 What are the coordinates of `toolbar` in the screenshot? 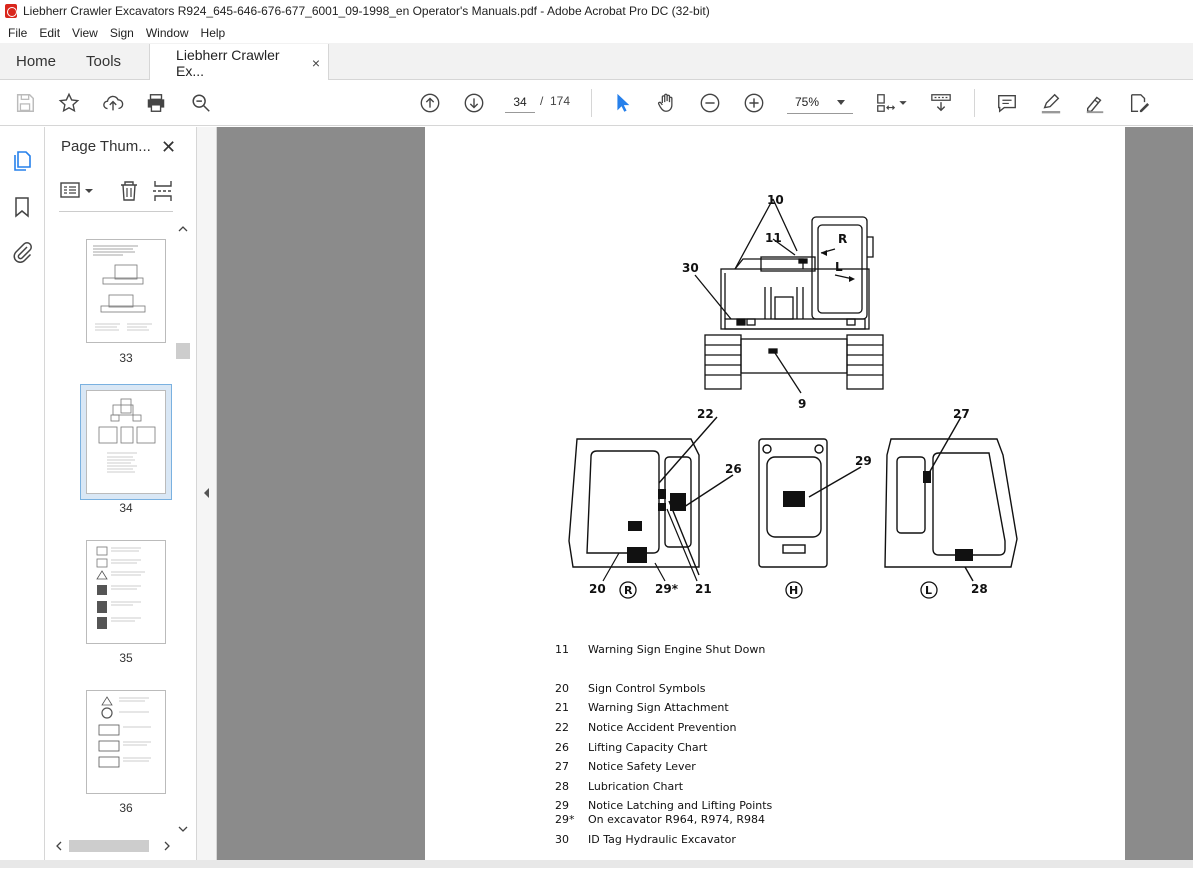 It's located at (596, 103).